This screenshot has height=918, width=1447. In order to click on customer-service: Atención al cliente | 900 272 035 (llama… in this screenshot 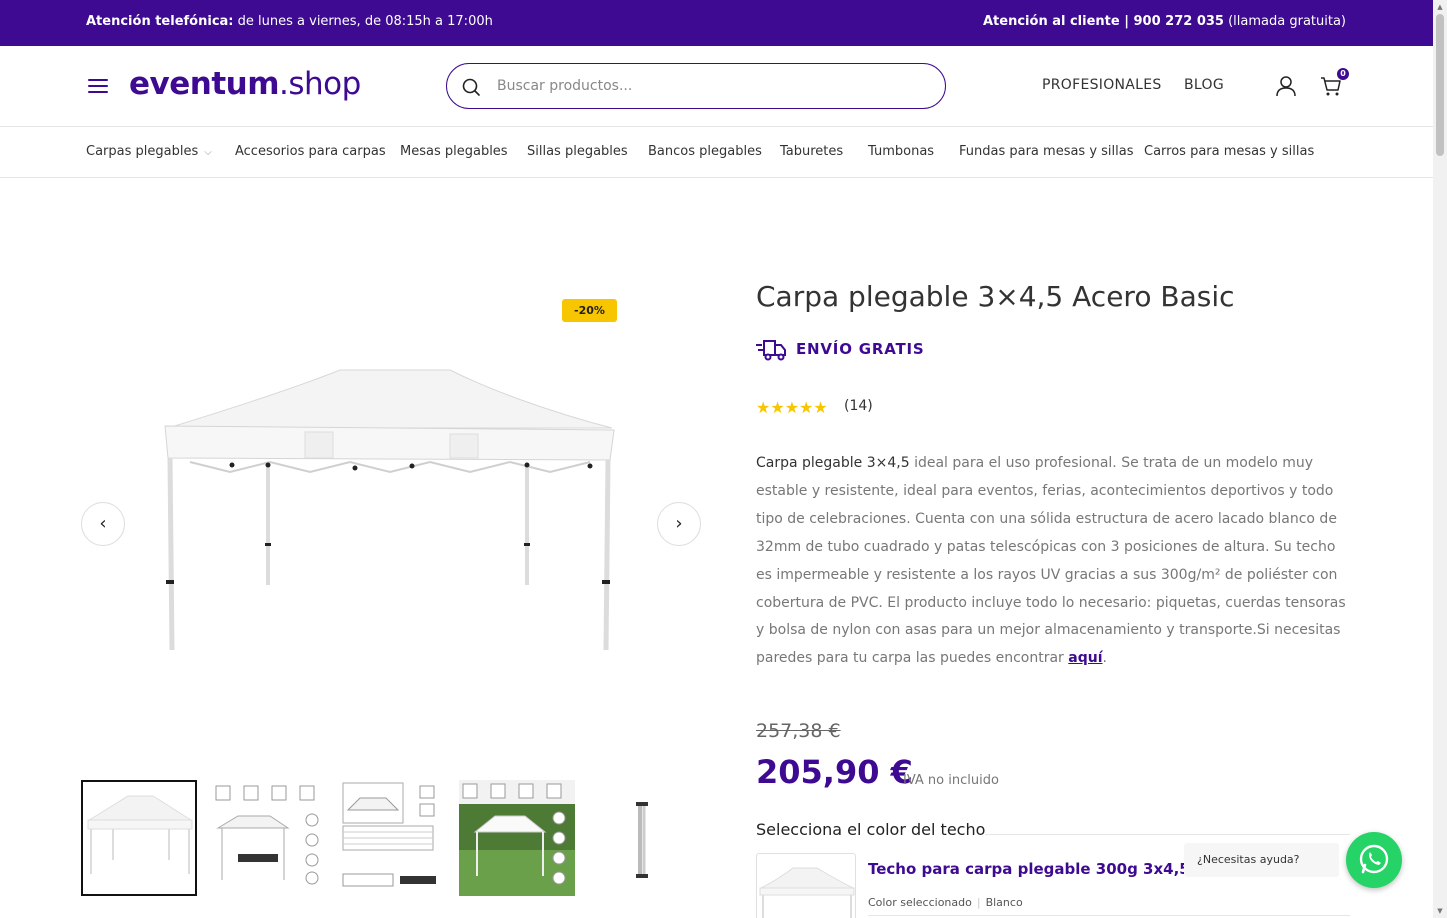, I will do `click(1164, 21)`.